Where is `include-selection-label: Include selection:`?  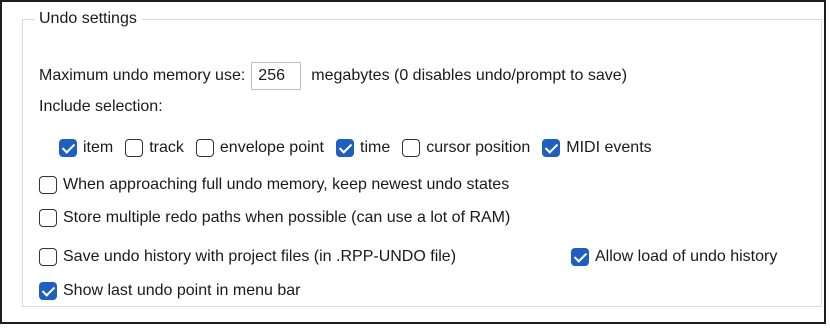
include-selection-label: Include selection: is located at coordinates (101, 106).